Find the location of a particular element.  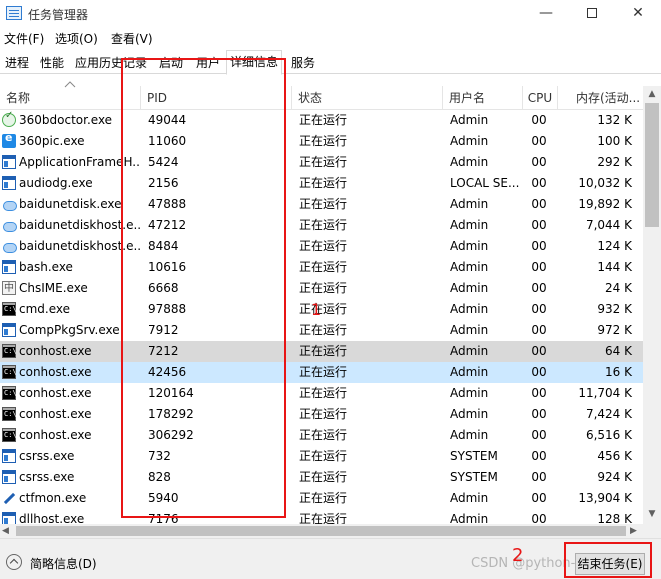

table-row: ApplicationFrameH... 5424 正在运行 Admin 00 292 K is located at coordinates (321, 162).